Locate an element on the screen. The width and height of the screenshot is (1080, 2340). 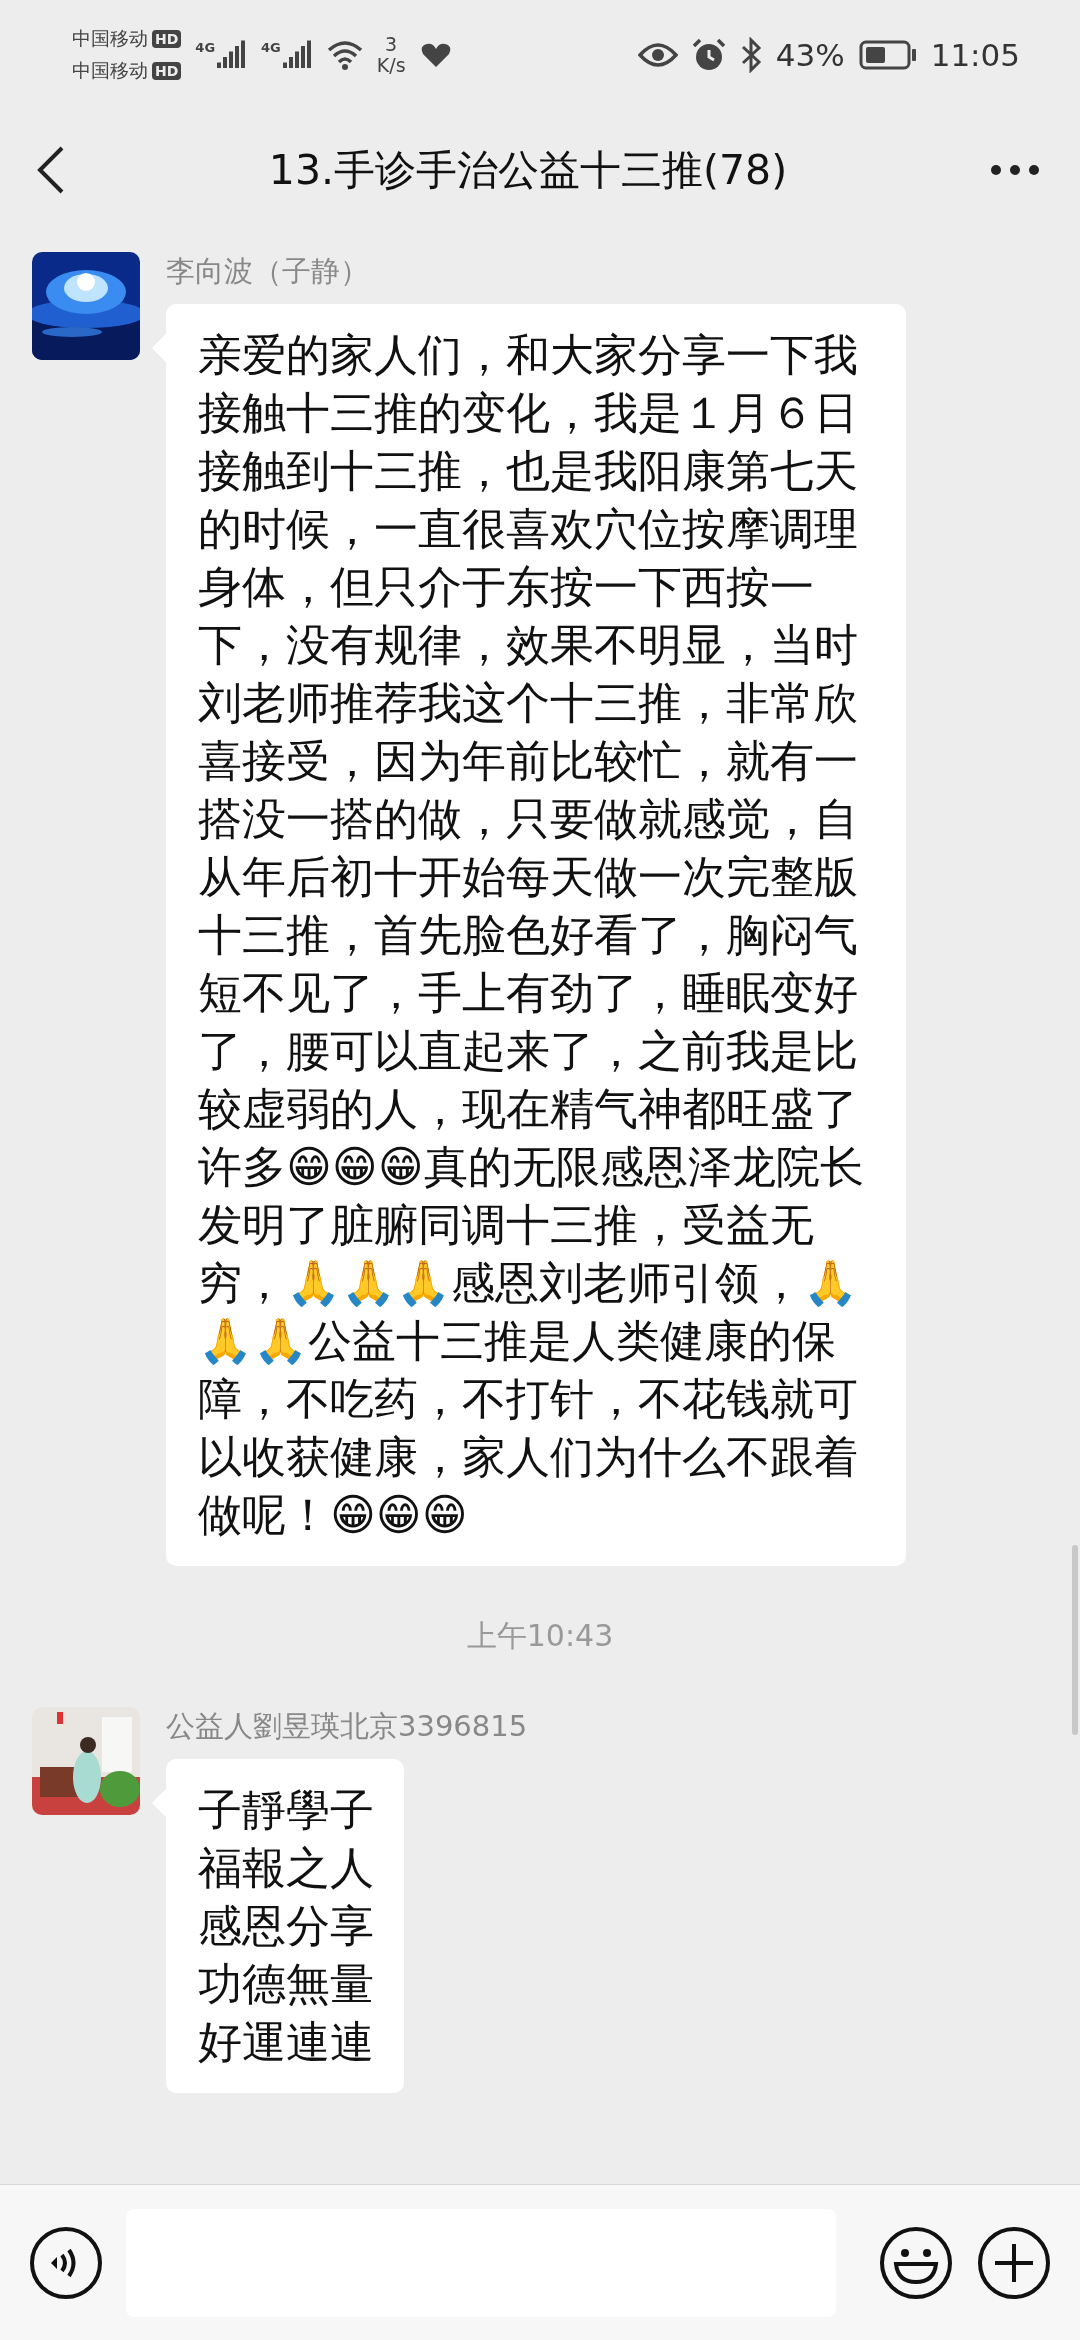
message-line: 福報之人 is located at coordinates (286, 1868).